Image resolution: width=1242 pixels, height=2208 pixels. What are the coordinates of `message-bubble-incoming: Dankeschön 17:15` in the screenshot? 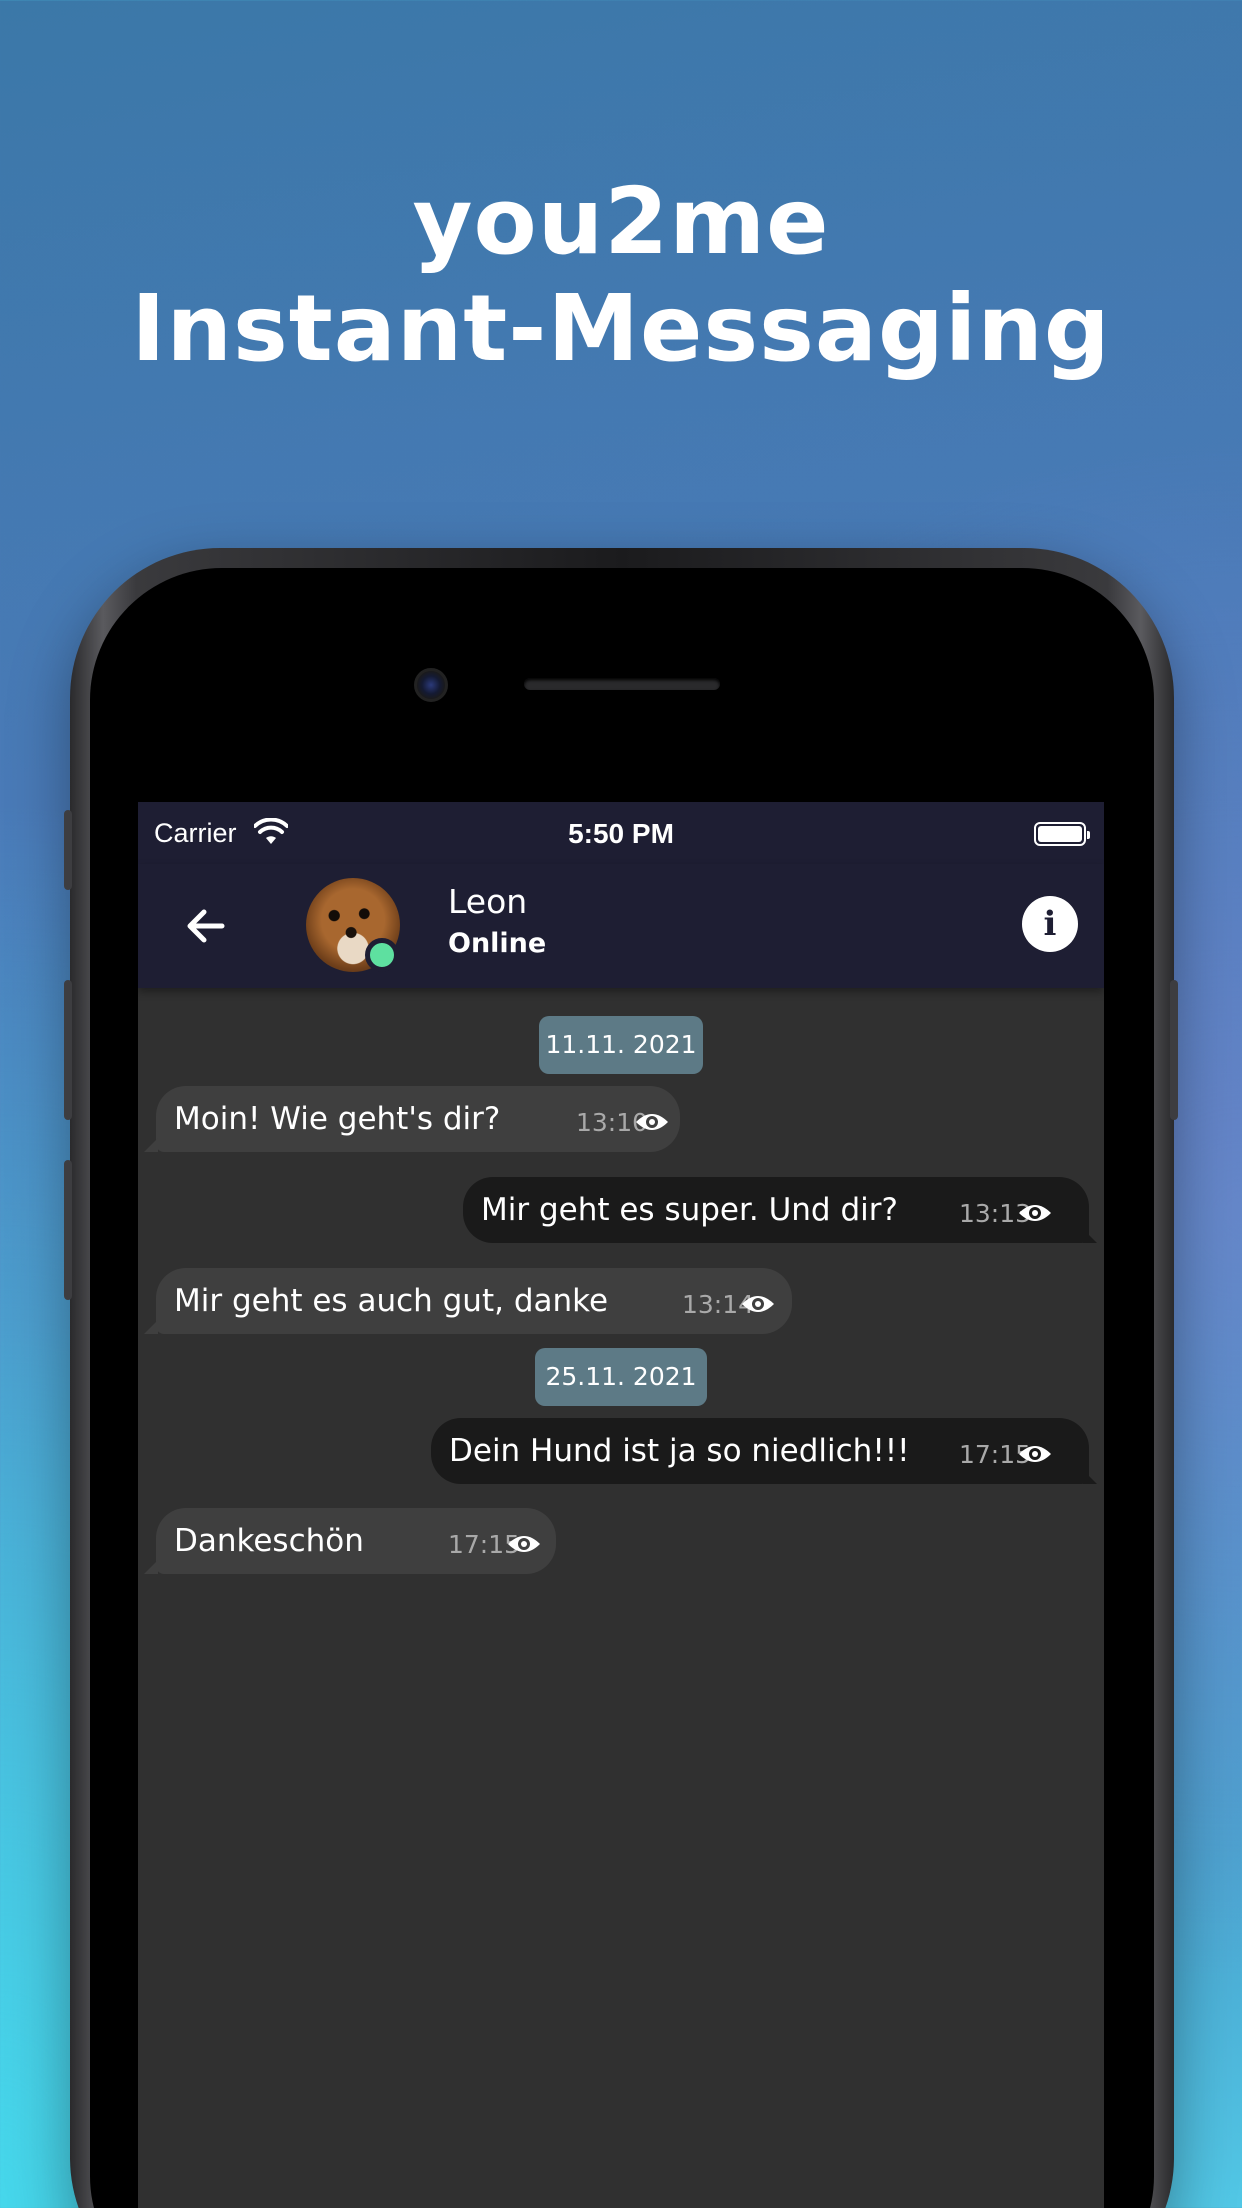 It's located at (356, 1541).